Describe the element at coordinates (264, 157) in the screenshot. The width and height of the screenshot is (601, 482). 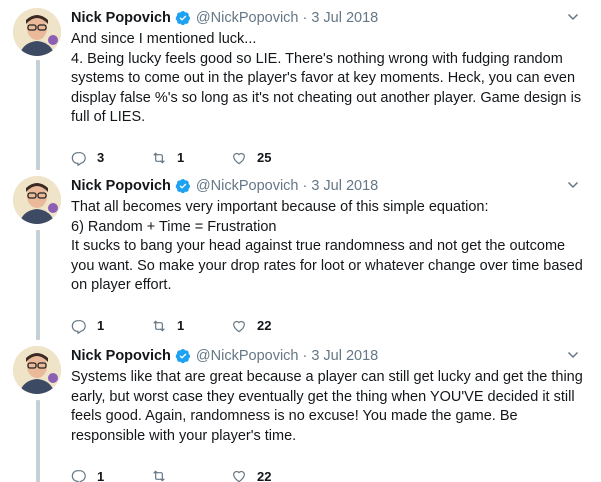
I see `like-count: 25` at that location.